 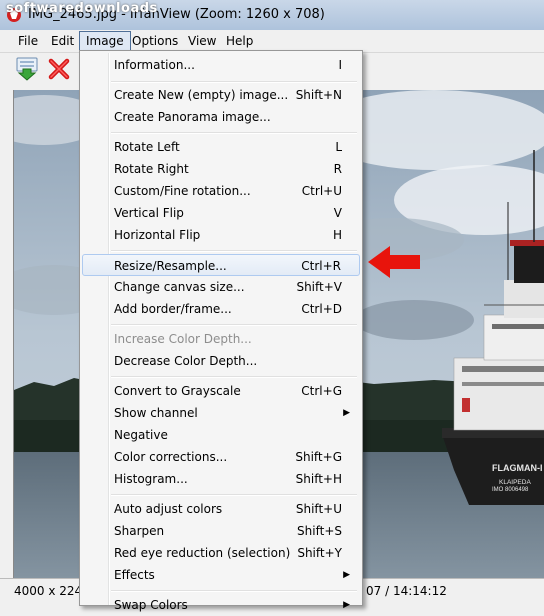 What do you see at coordinates (321, 191) in the screenshot?
I see `menu-item-shortcut: Ctrl+U` at bounding box center [321, 191].